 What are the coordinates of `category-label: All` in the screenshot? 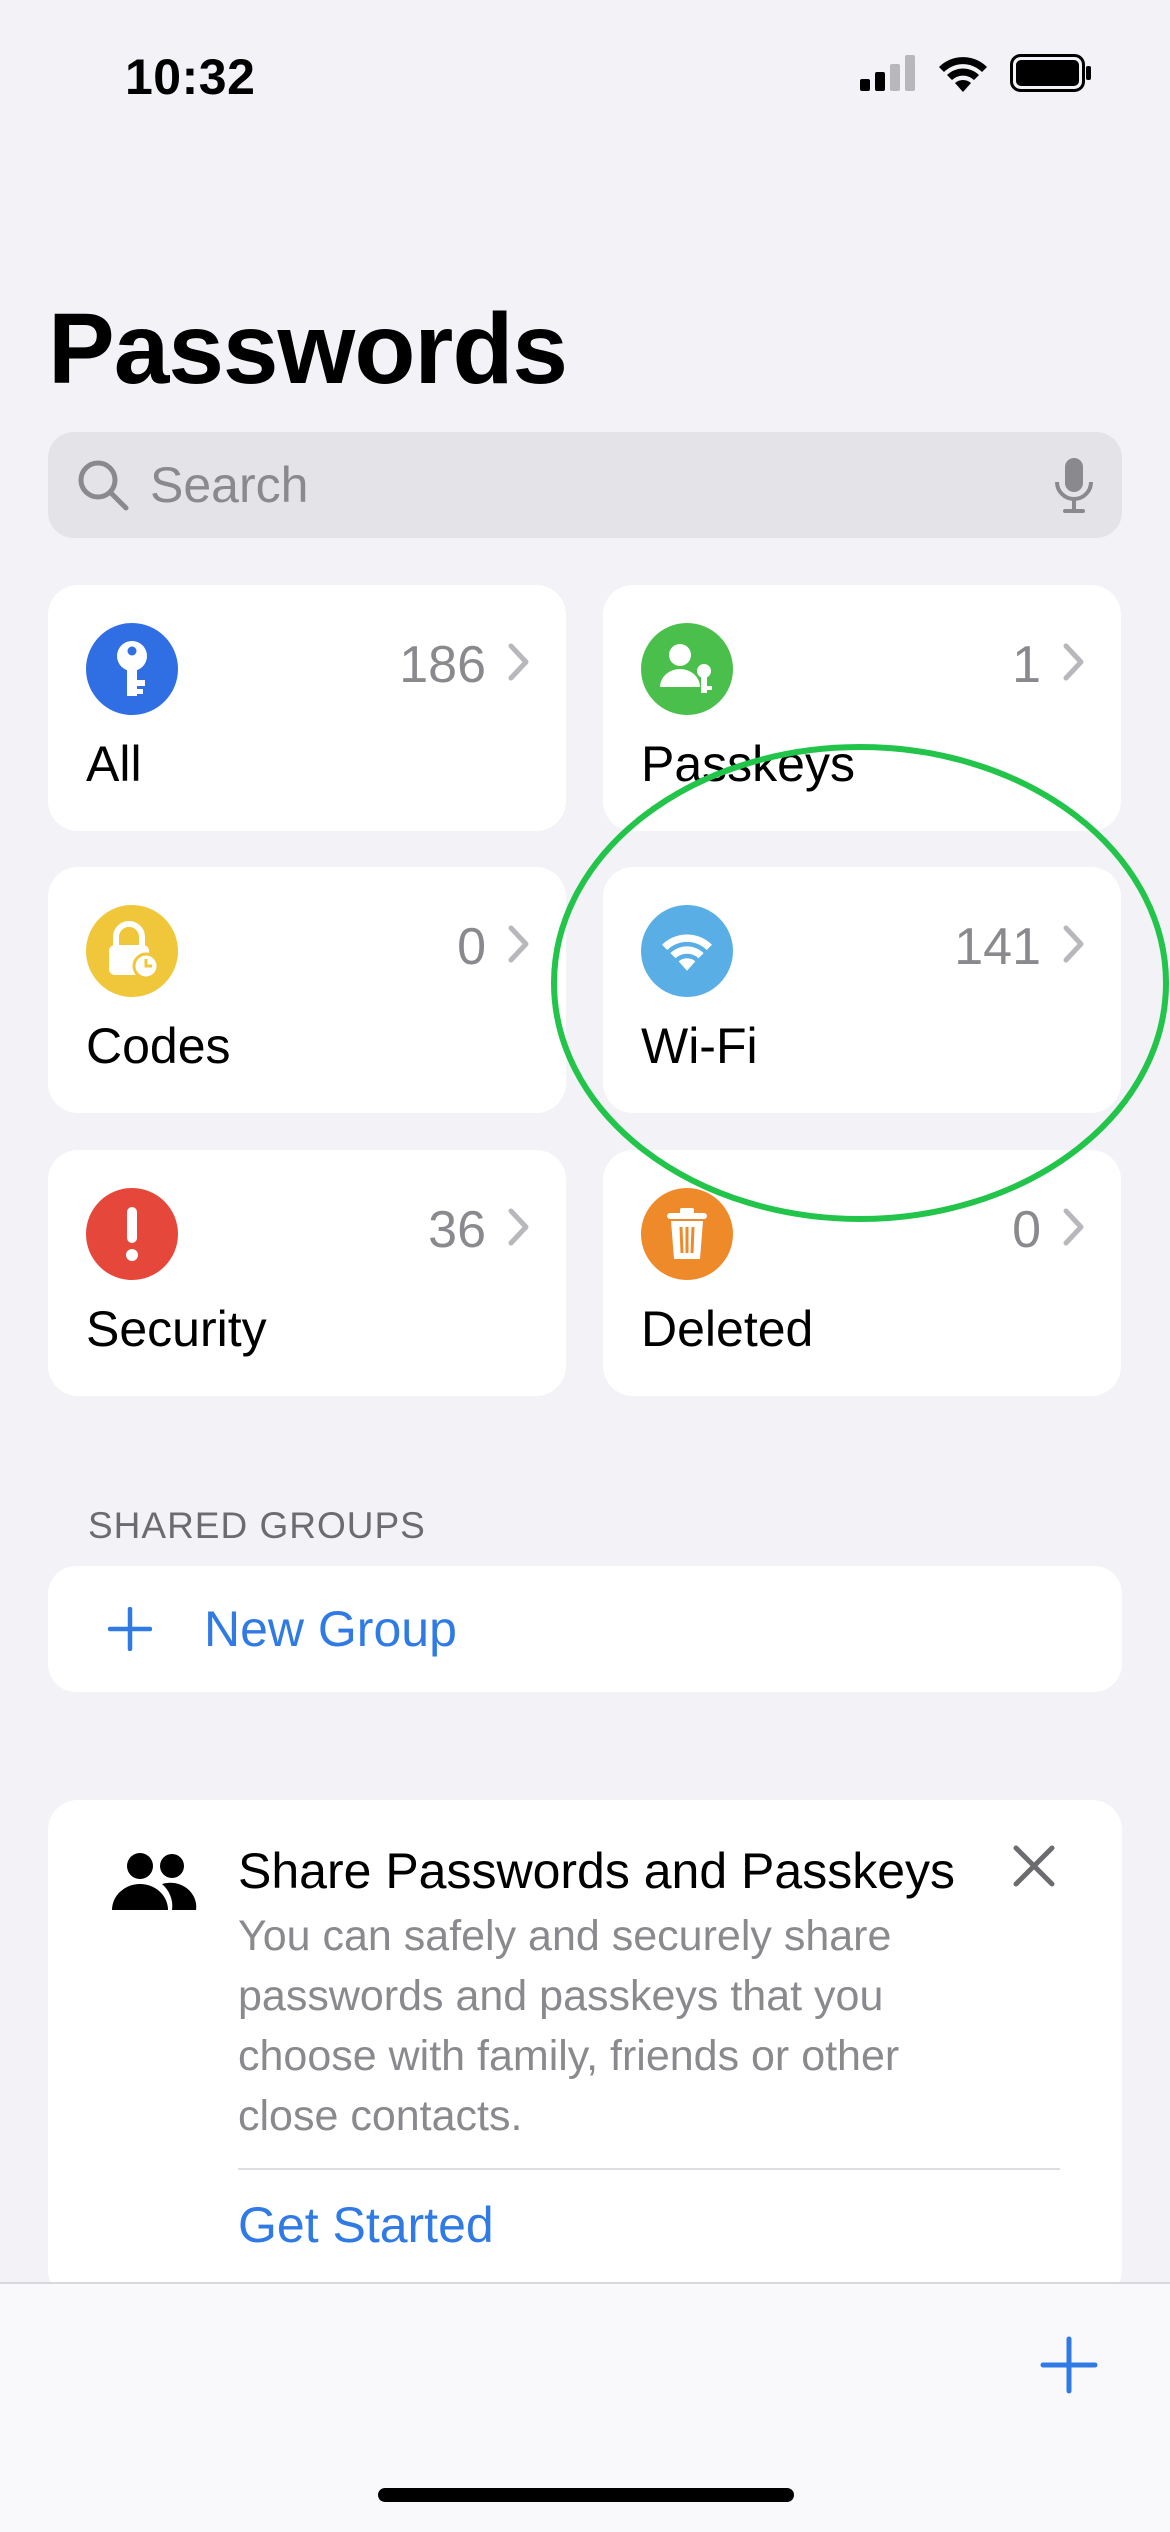 It's located at (114, 764).